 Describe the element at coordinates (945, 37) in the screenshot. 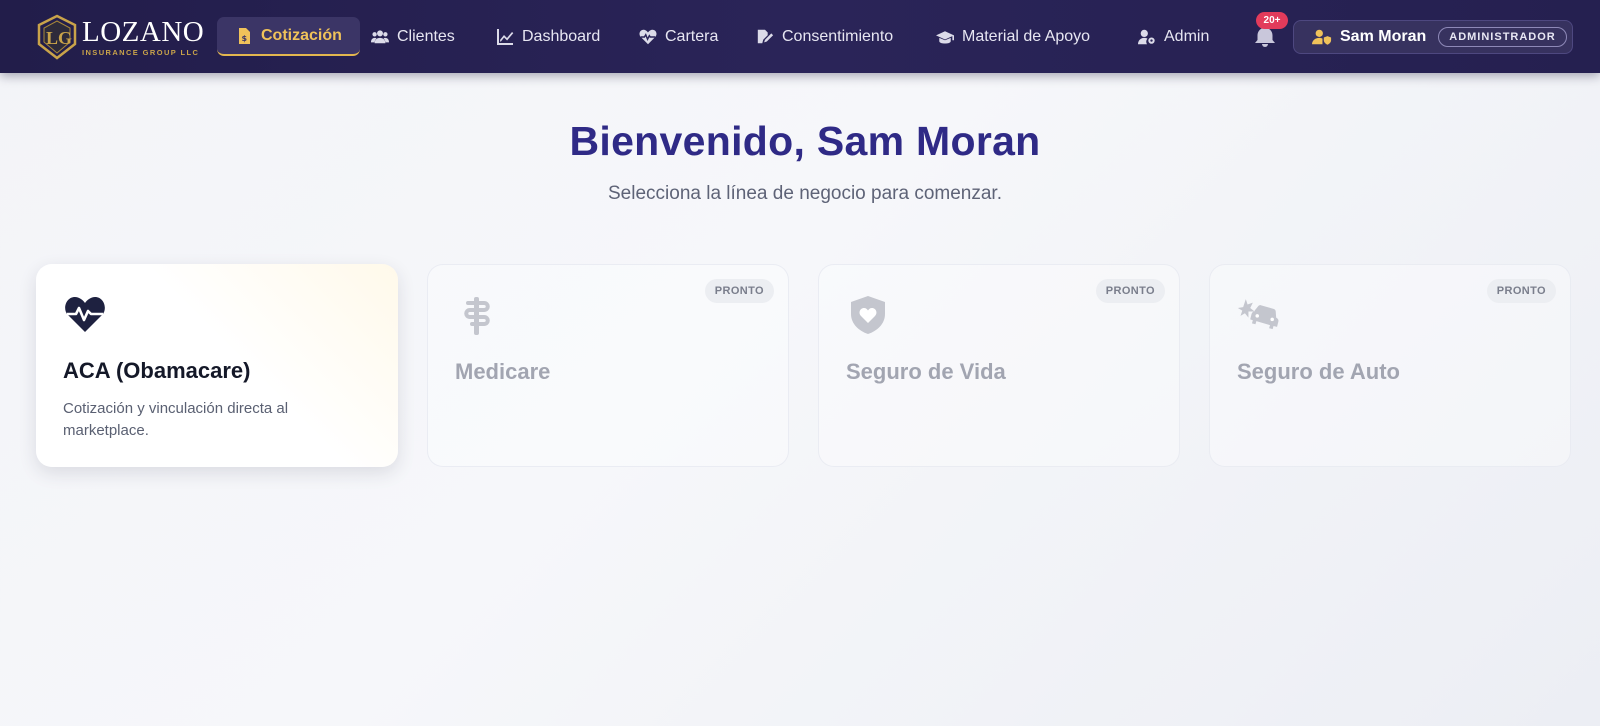

I see `graduation-cap-icon` at that location.